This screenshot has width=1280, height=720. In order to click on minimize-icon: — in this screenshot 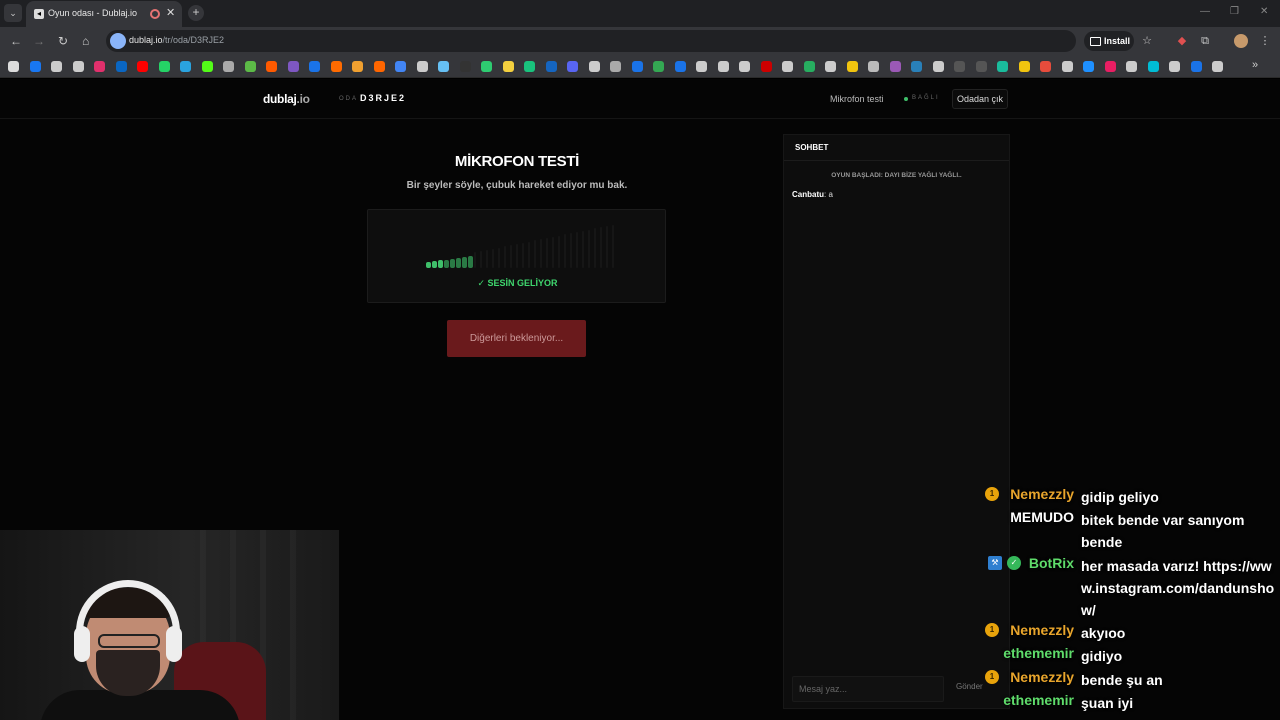, I will do `click(1205, 11)`.